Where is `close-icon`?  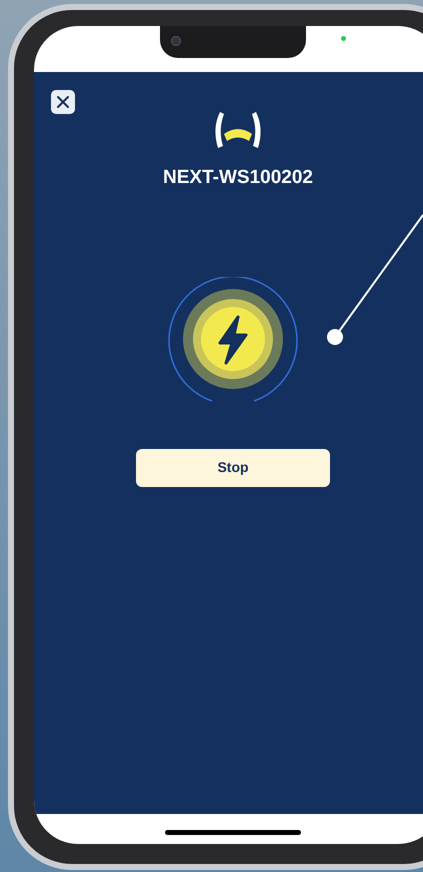 close-icon is located at coordinates (63, 102).